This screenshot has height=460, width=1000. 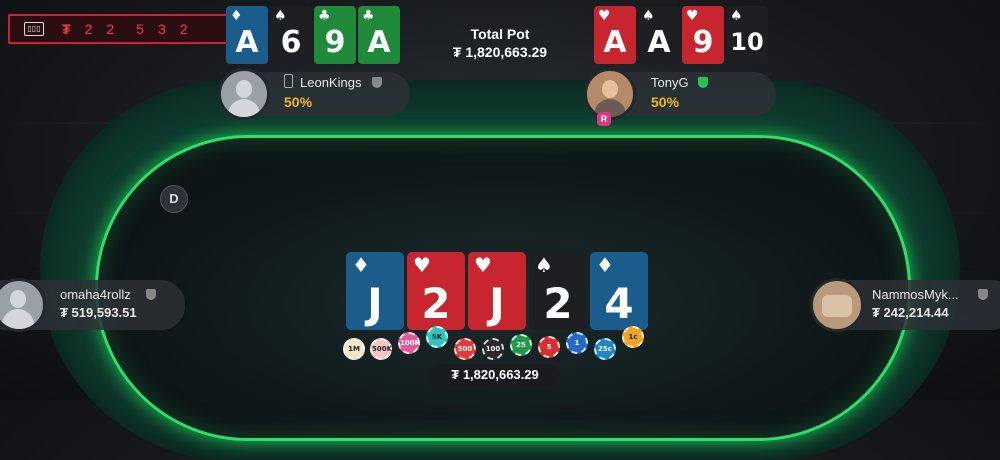 What do you see at coordinates (497, 291) in the screenshot?
I see `board-card: ♥ J` at bounding box center [497, 291].